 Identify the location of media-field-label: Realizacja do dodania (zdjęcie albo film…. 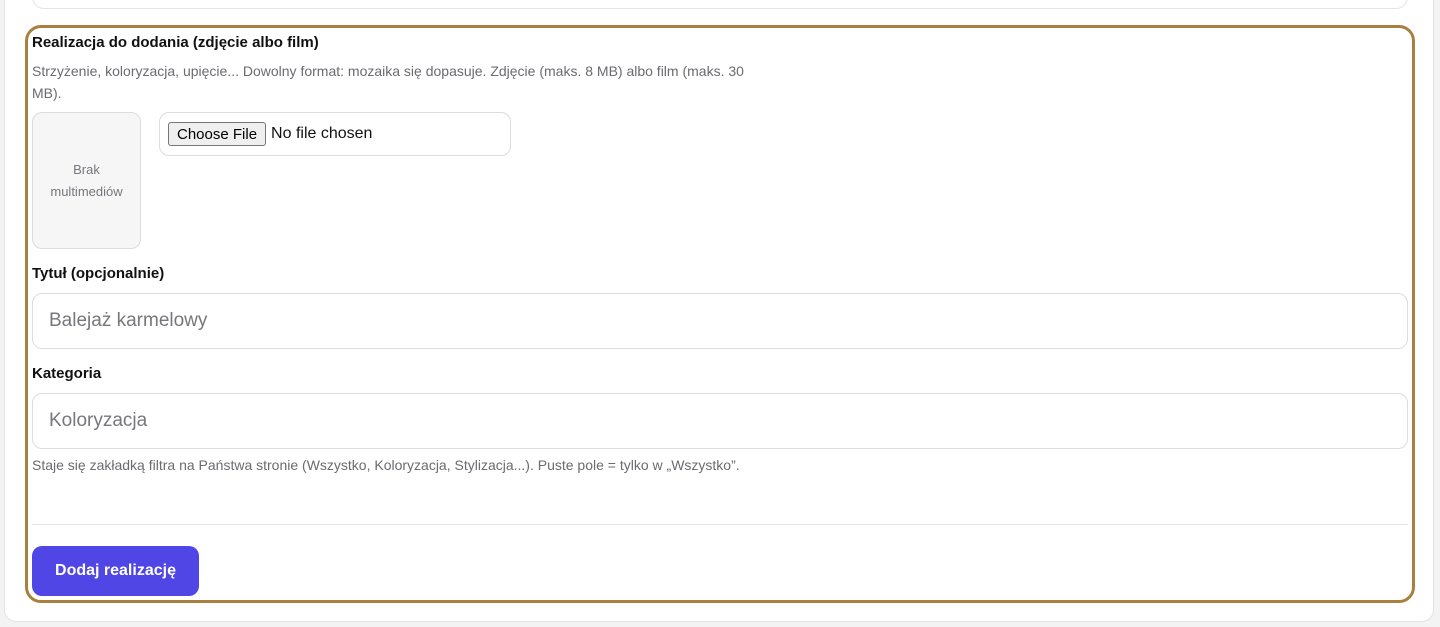
(175, 42).